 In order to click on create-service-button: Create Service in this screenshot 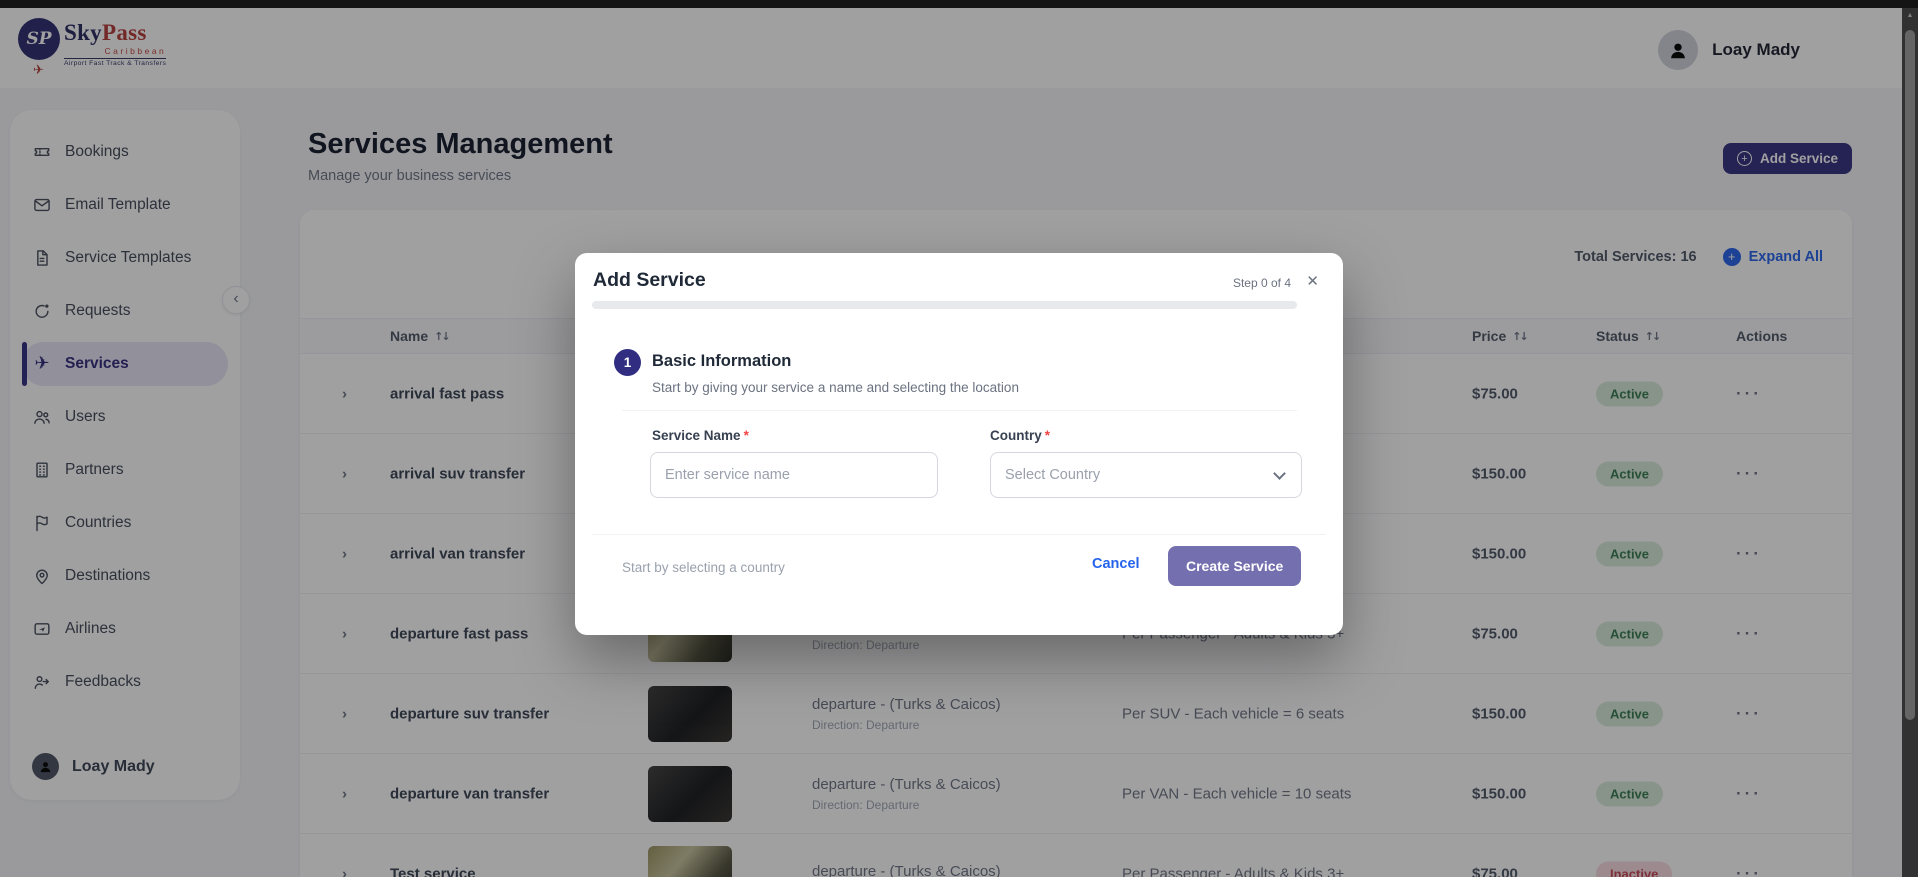, I will do `click(1235, 566)`.